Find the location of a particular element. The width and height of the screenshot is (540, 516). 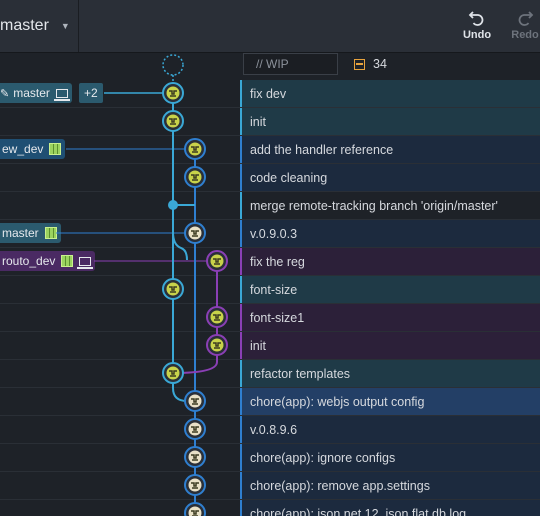

current-branch-name: master is located at coordinates (24, 25).